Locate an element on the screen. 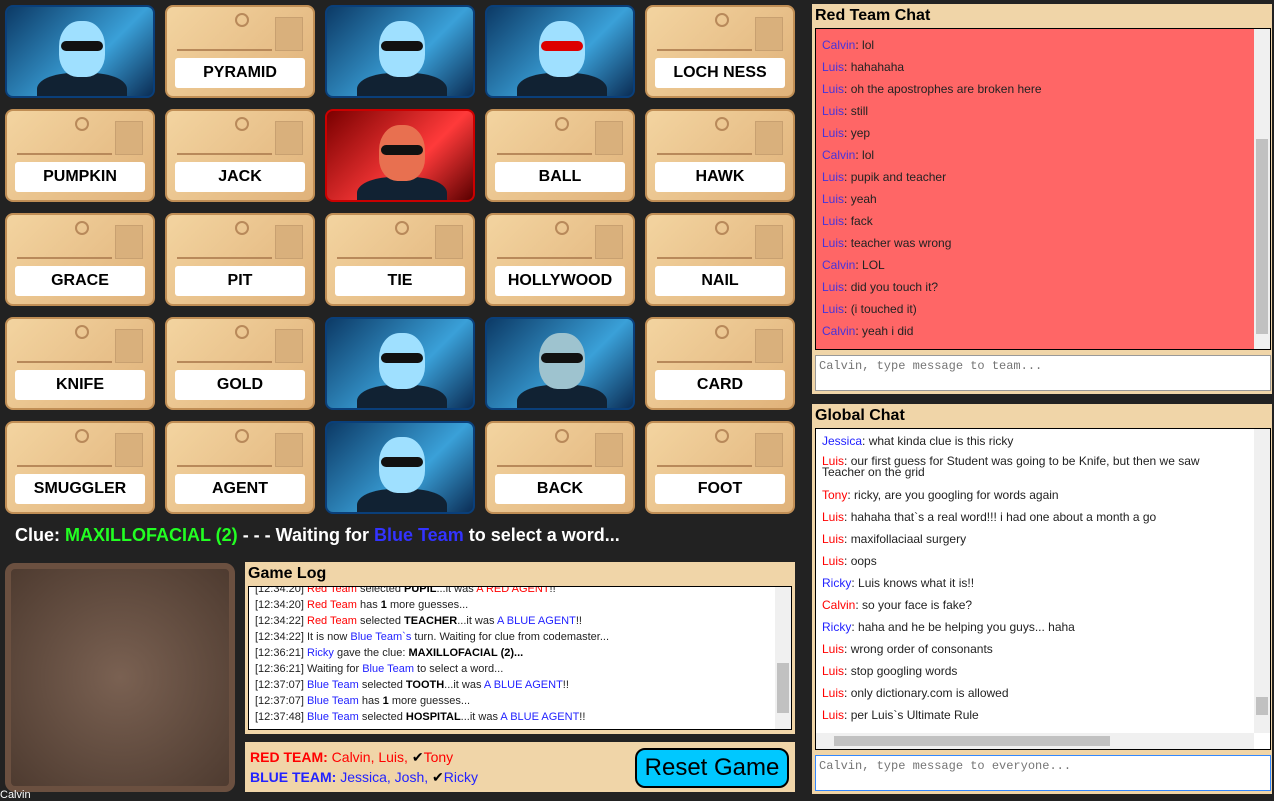 Image resolution: width=1274 pixels, height=801 pixels. word-label: PUMPKIN is located at coordinates (80, 177).